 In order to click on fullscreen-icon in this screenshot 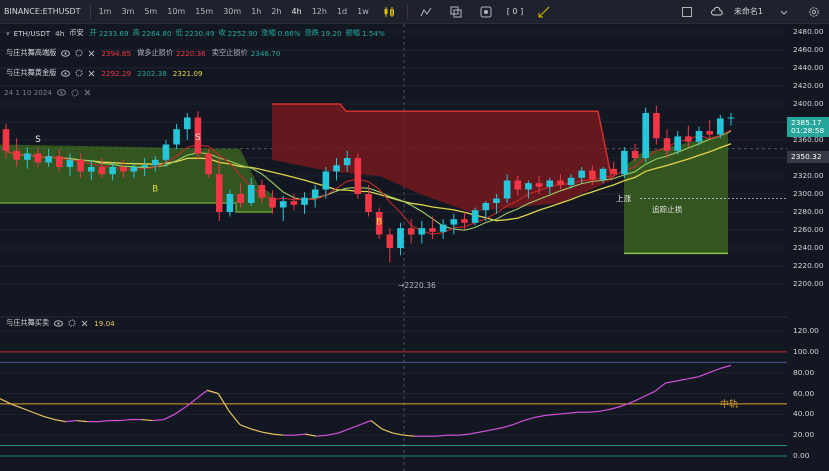, I will do `click(687, 12)`.